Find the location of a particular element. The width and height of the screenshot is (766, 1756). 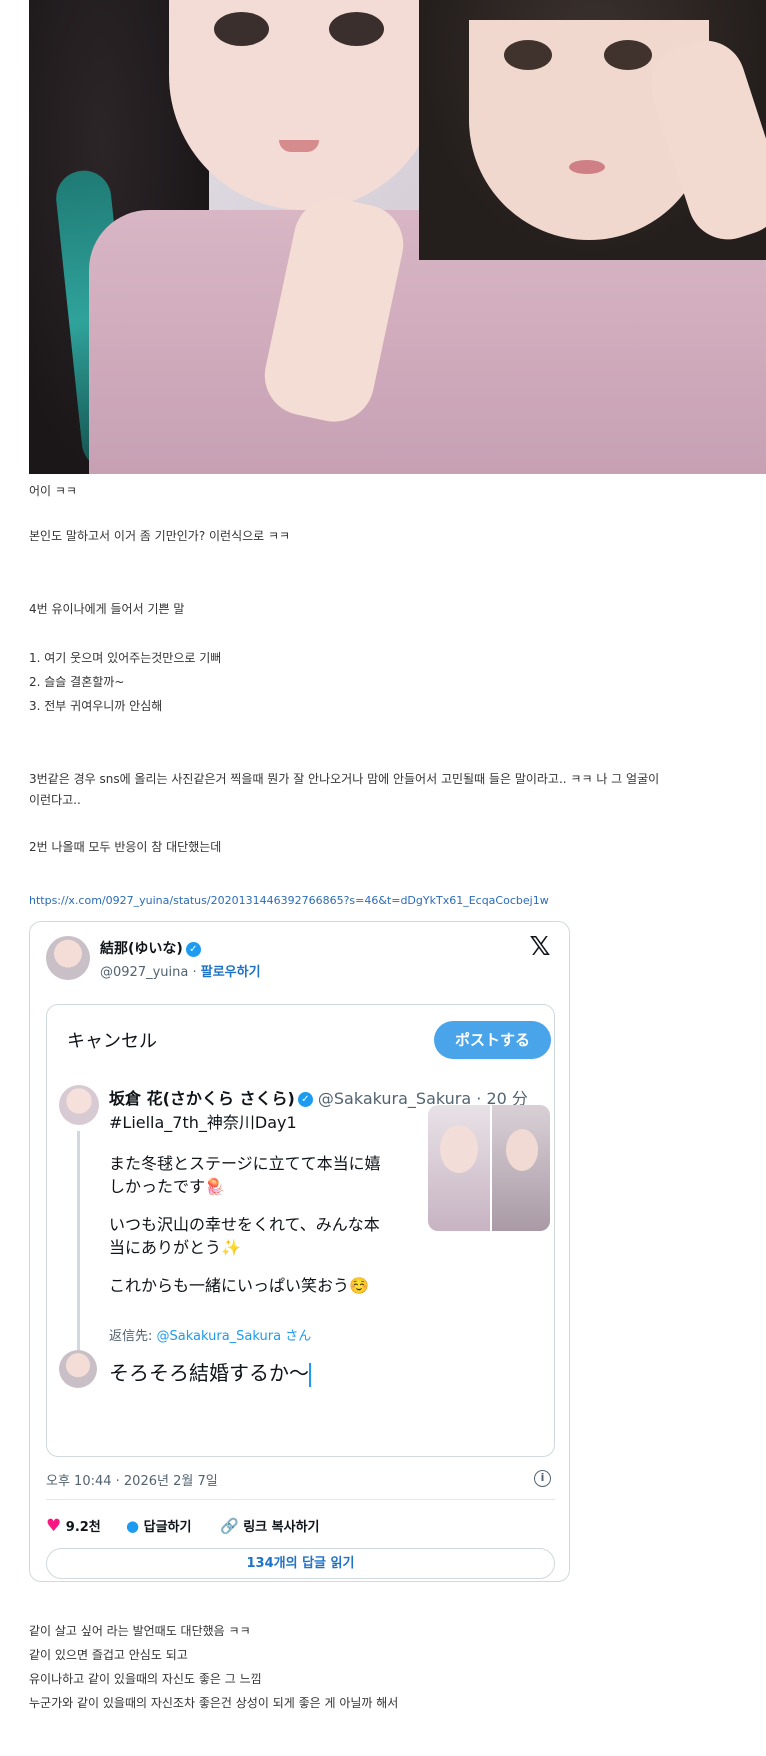

quoted-name: 坂倉 花(さかくら さくら) is located at coordinates (202, 1098).